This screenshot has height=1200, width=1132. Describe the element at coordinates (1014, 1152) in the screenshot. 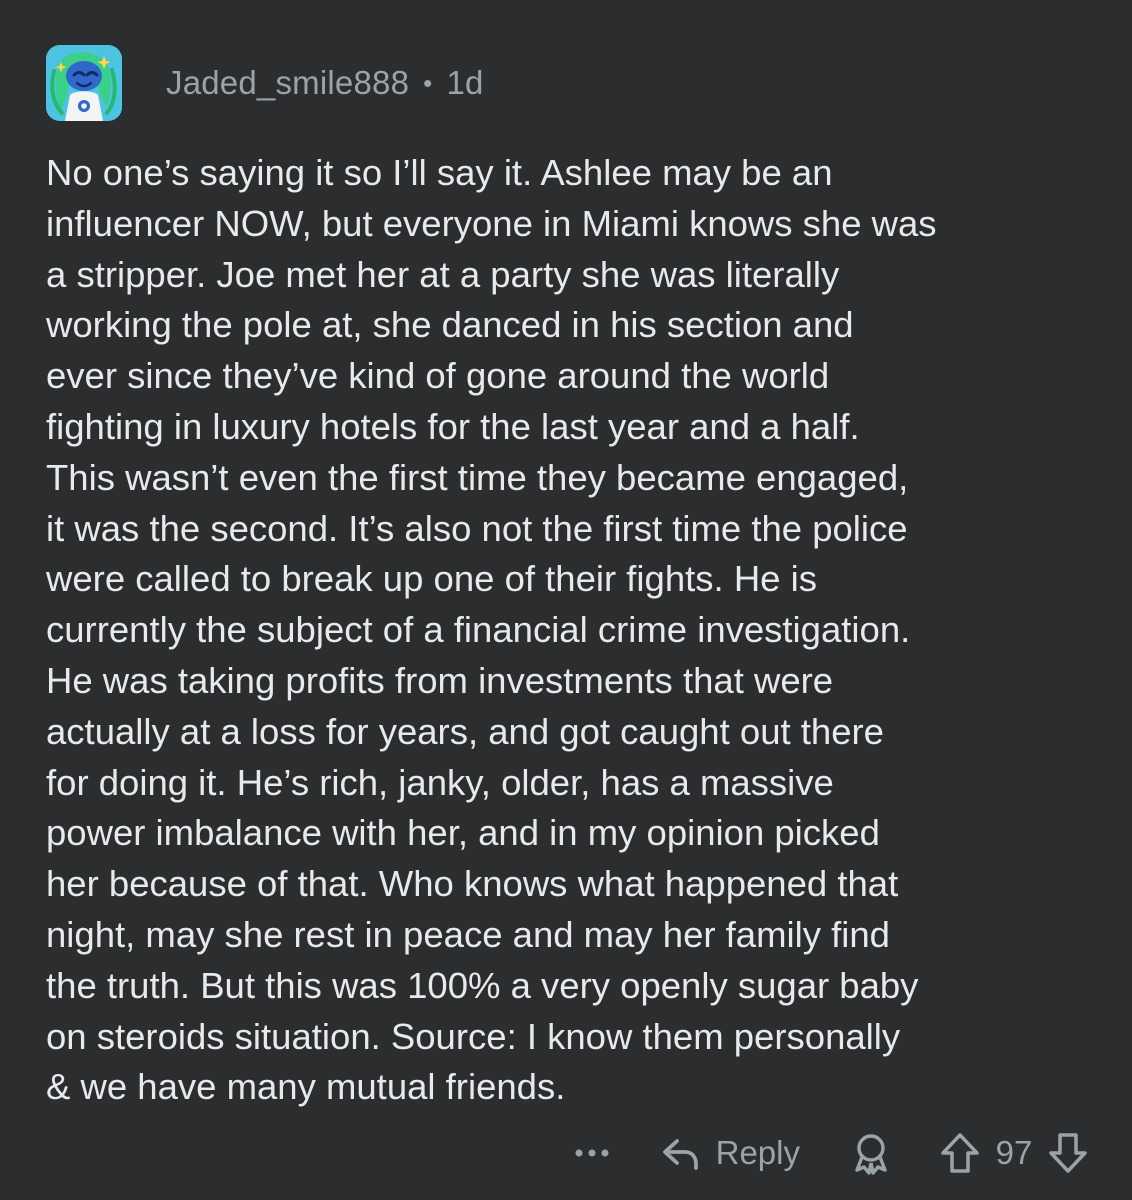

I see `vote-score: 97` at that location.